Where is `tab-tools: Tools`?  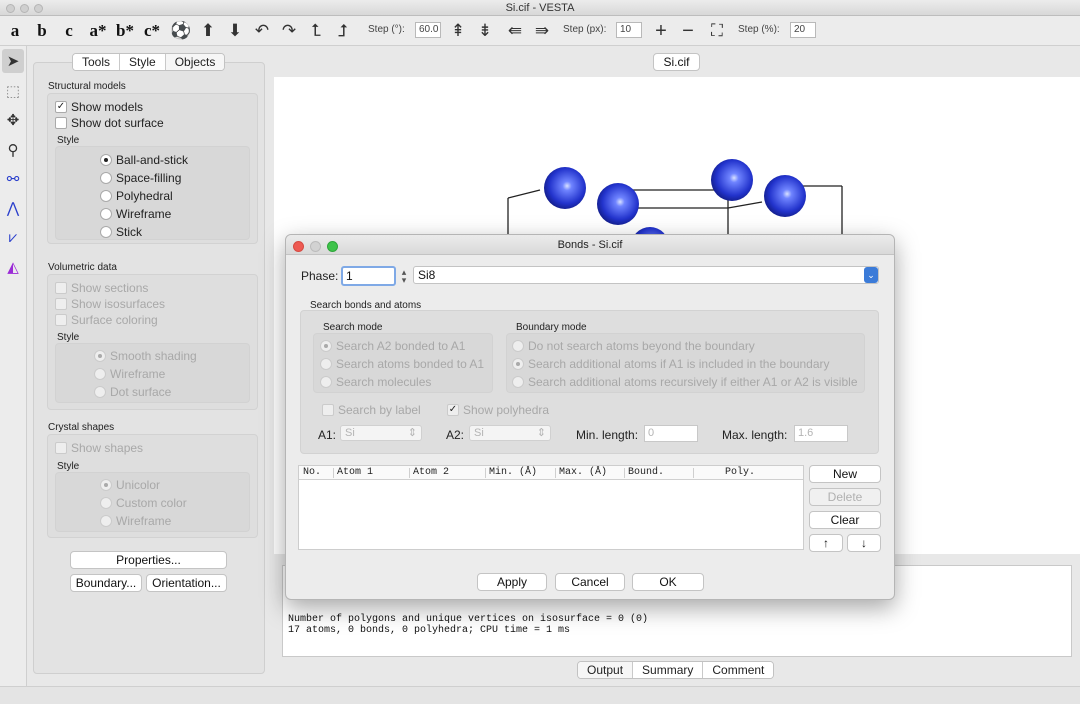
tab-tools: Tools is located at coordinates (97, 62).